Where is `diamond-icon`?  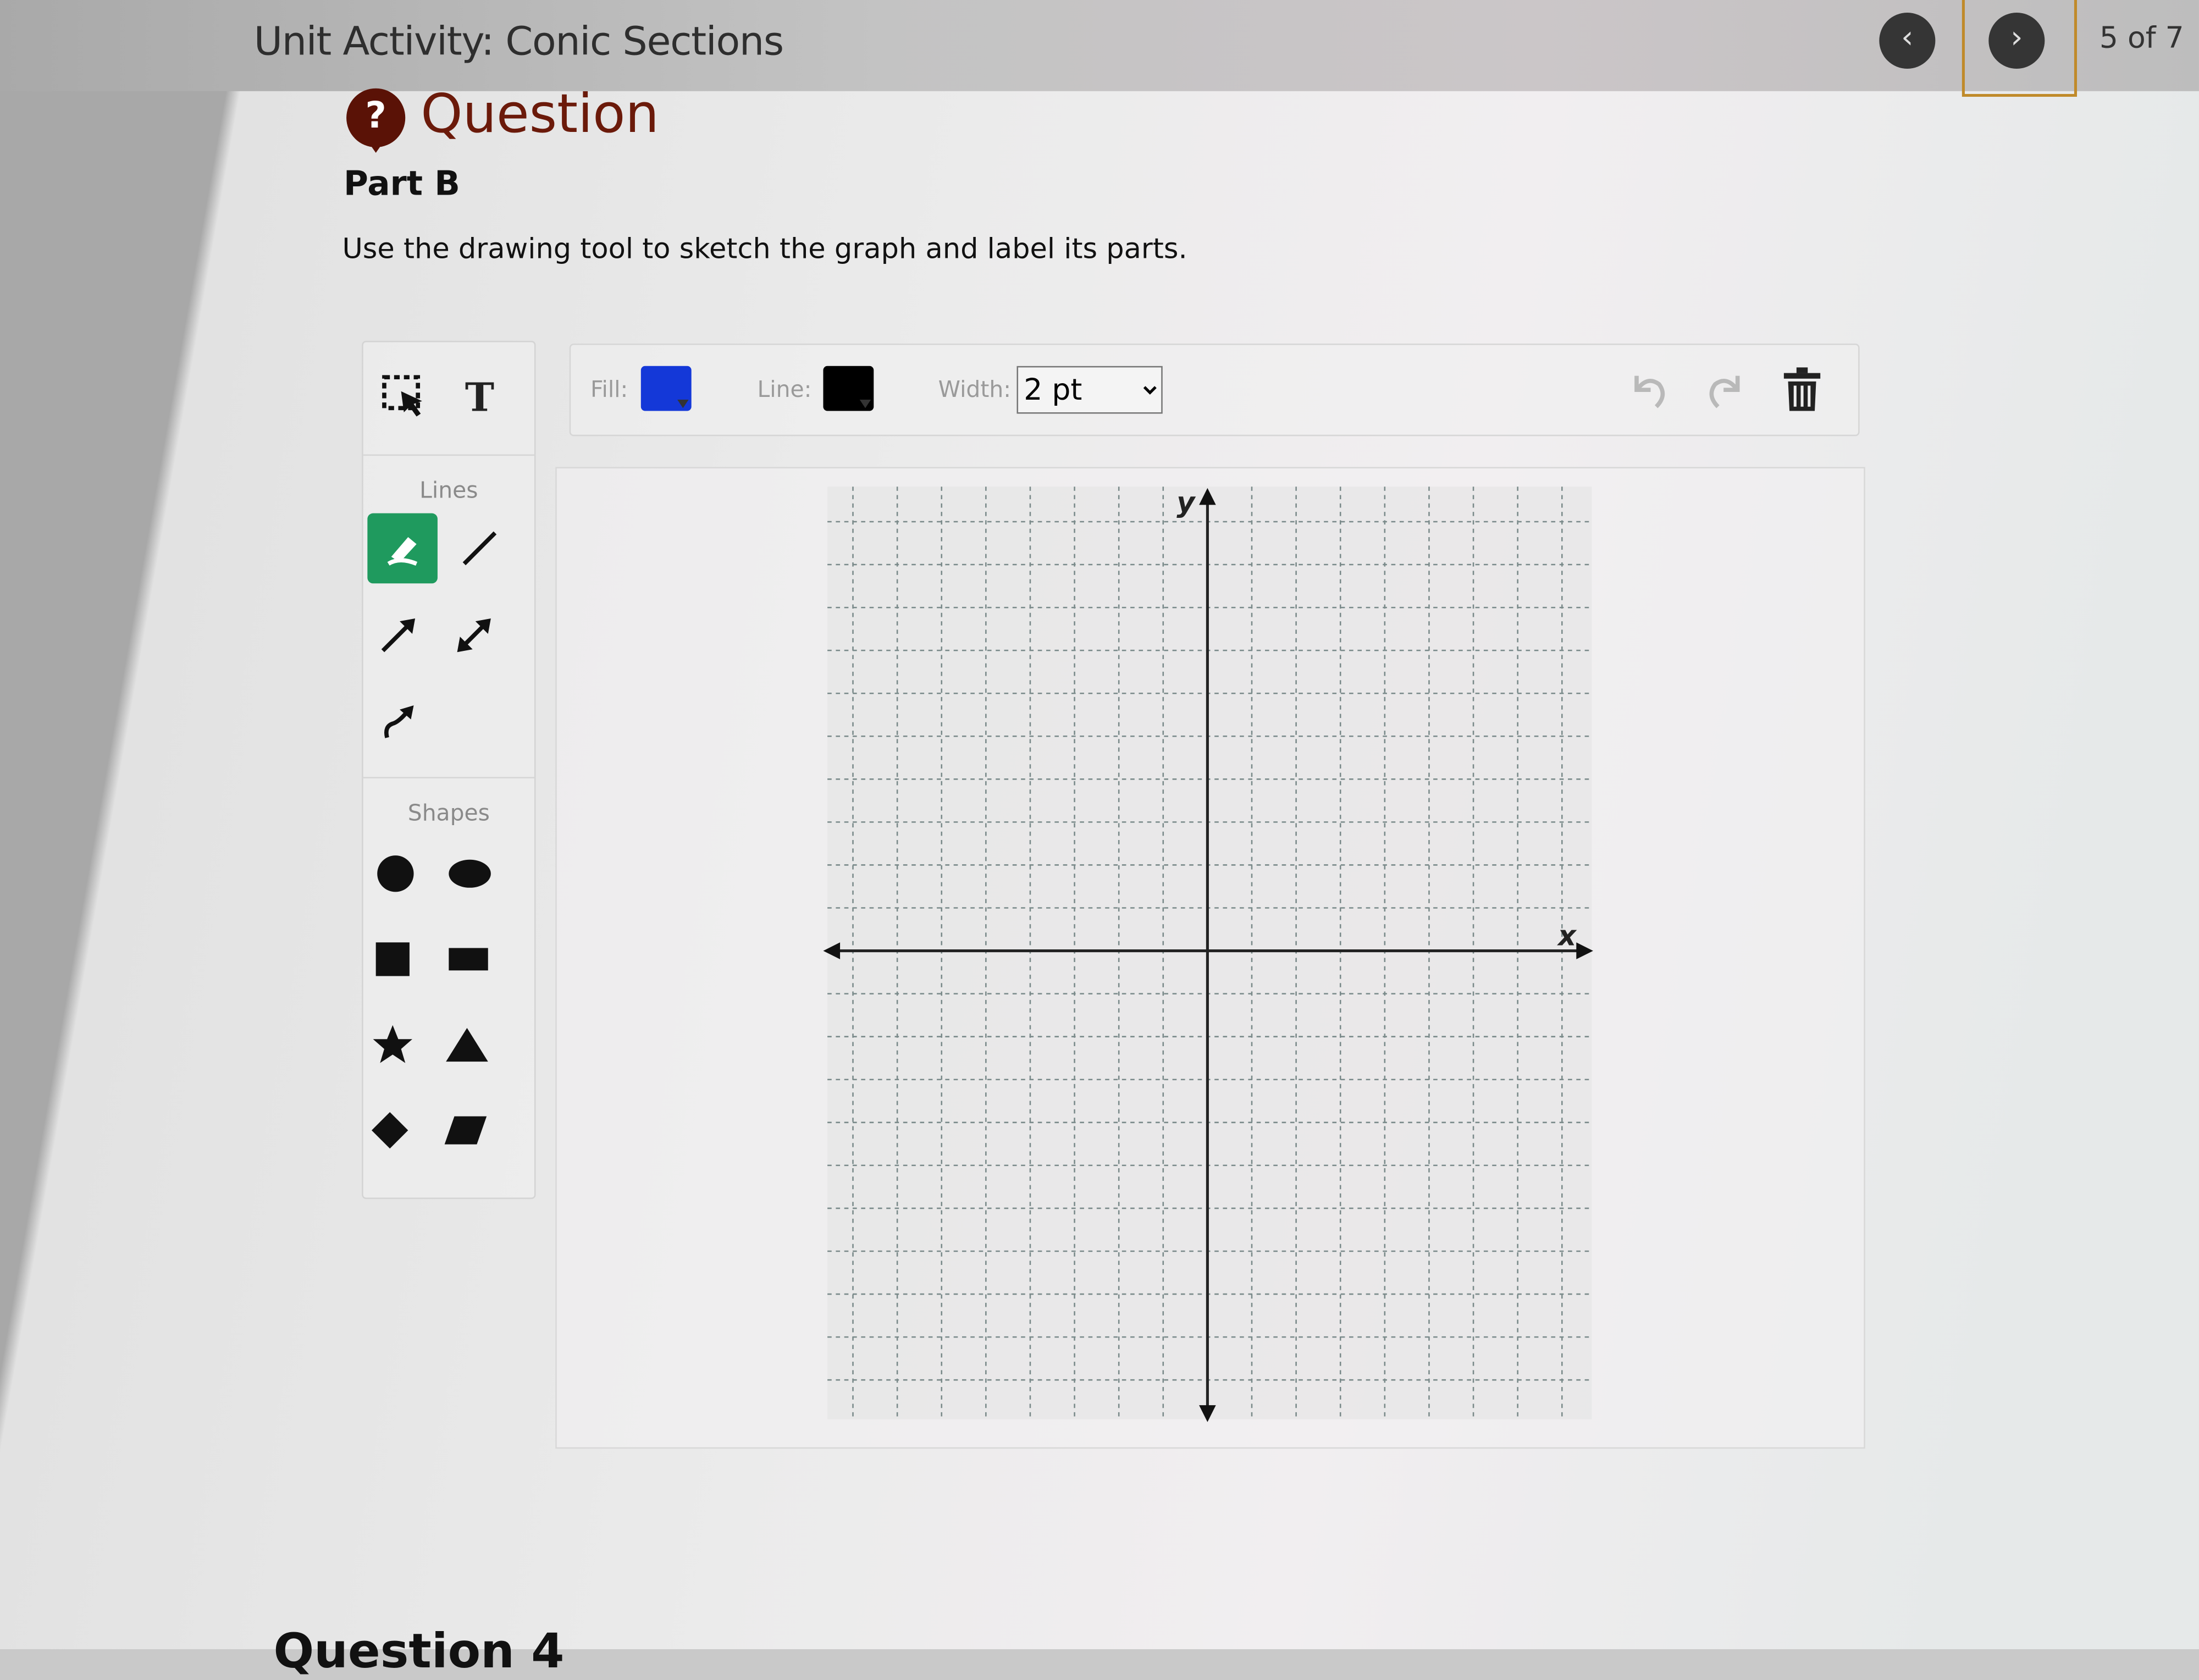
diamond-icon is located at coordinates (390, 1130).